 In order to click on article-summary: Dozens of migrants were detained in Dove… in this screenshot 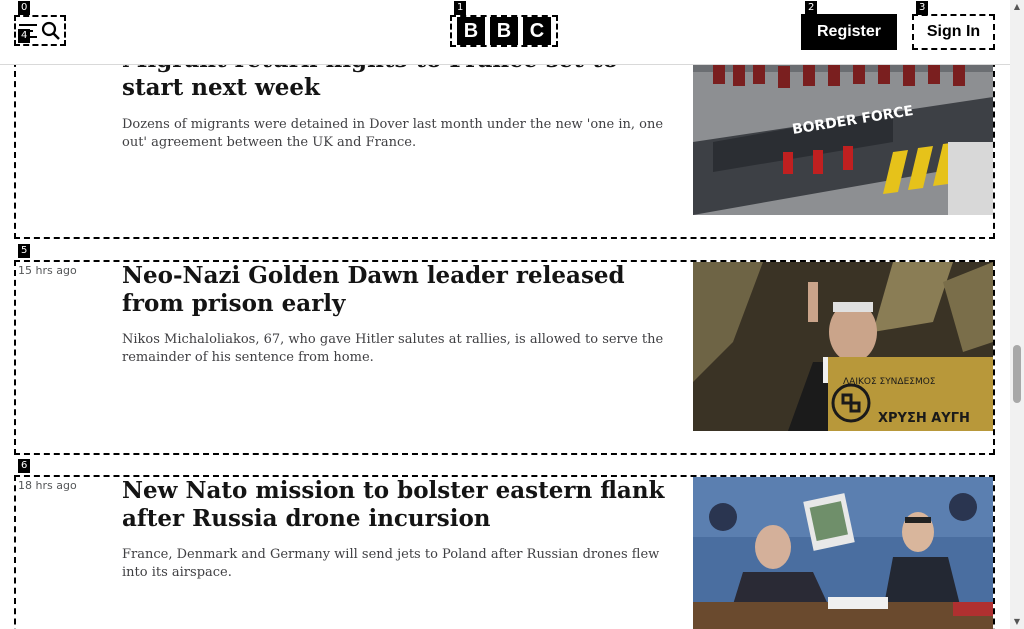, I will do `click(393, 133)`.